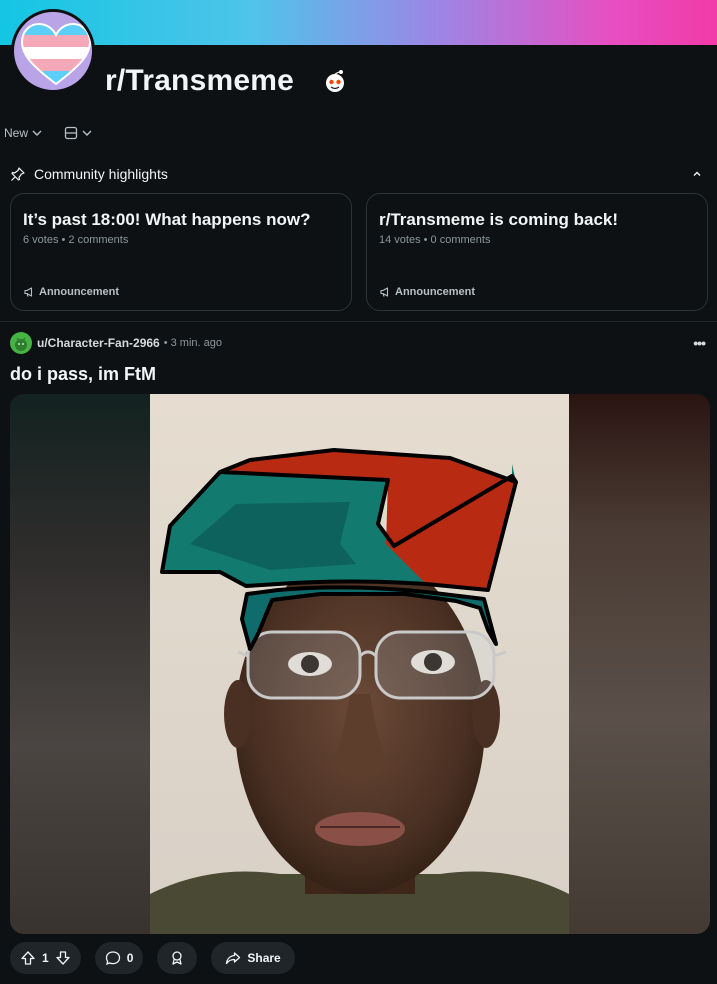 This screenshot has height=984, width=717. Describe the element at coordinates (71, 133) in the screenshot. I see `card-view-icon` at that location.